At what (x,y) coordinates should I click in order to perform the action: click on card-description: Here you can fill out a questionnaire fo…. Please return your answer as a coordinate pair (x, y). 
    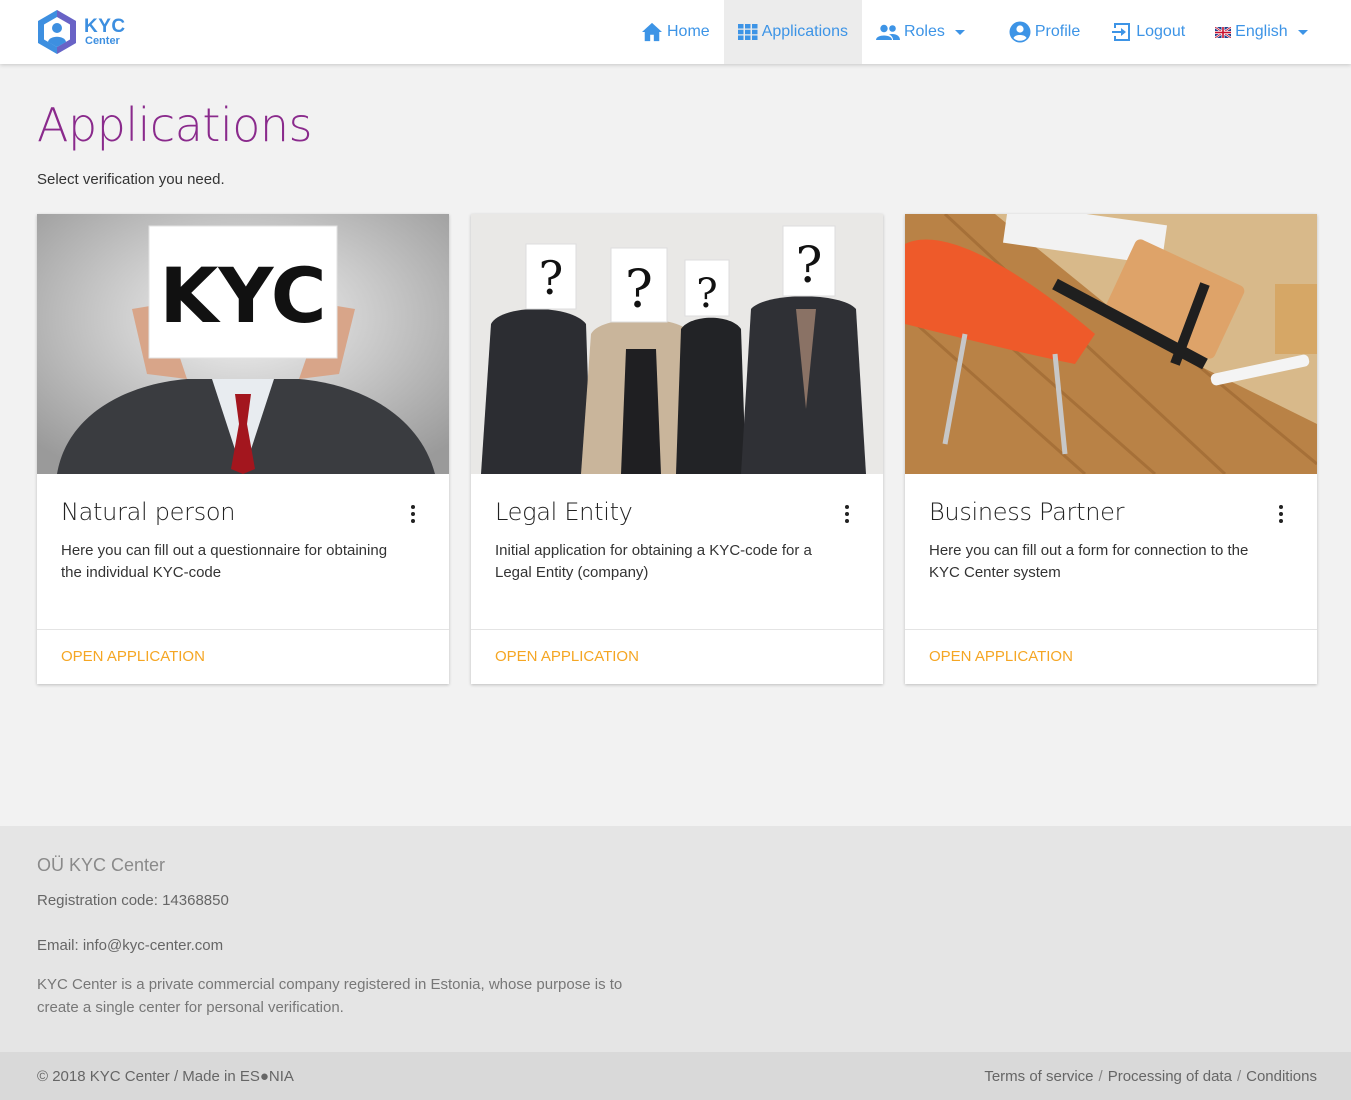
    Looking at the image, I should click on (224, 561).